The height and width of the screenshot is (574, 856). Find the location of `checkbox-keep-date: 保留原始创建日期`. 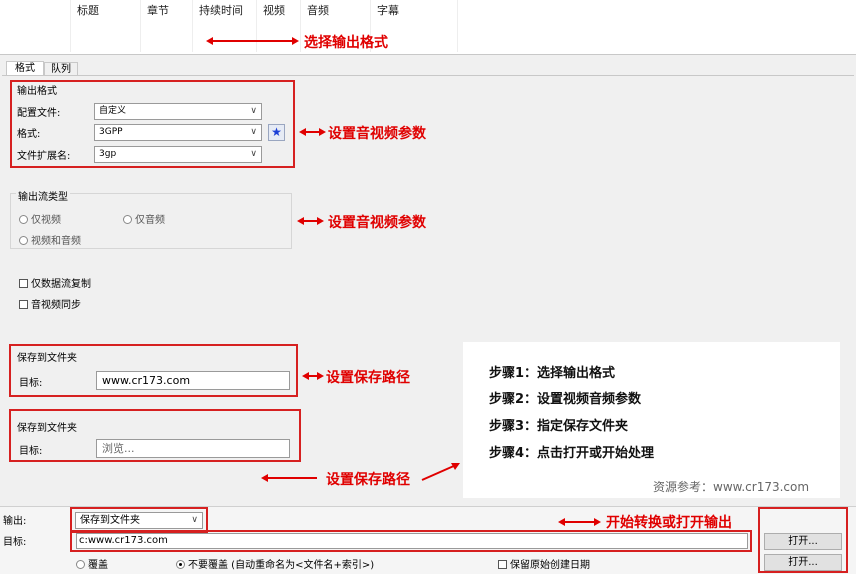

checkbox-keep-date: 保留原始创建日期 is located at coordinates (544, 563).